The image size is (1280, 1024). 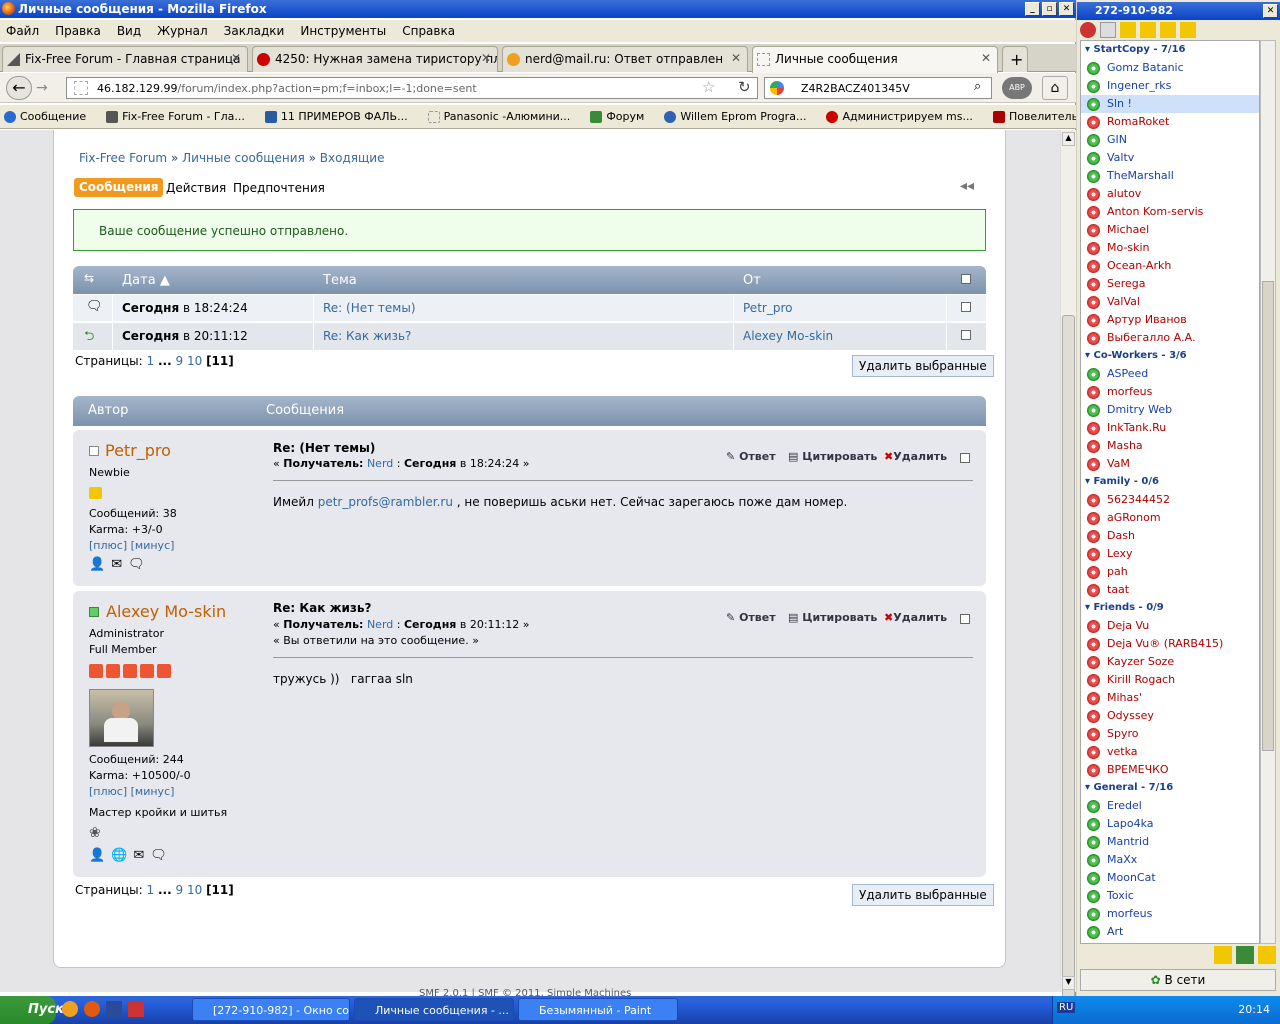 I want to click on icq-contact: Артур Иванов, so click(x=1170, y=320).